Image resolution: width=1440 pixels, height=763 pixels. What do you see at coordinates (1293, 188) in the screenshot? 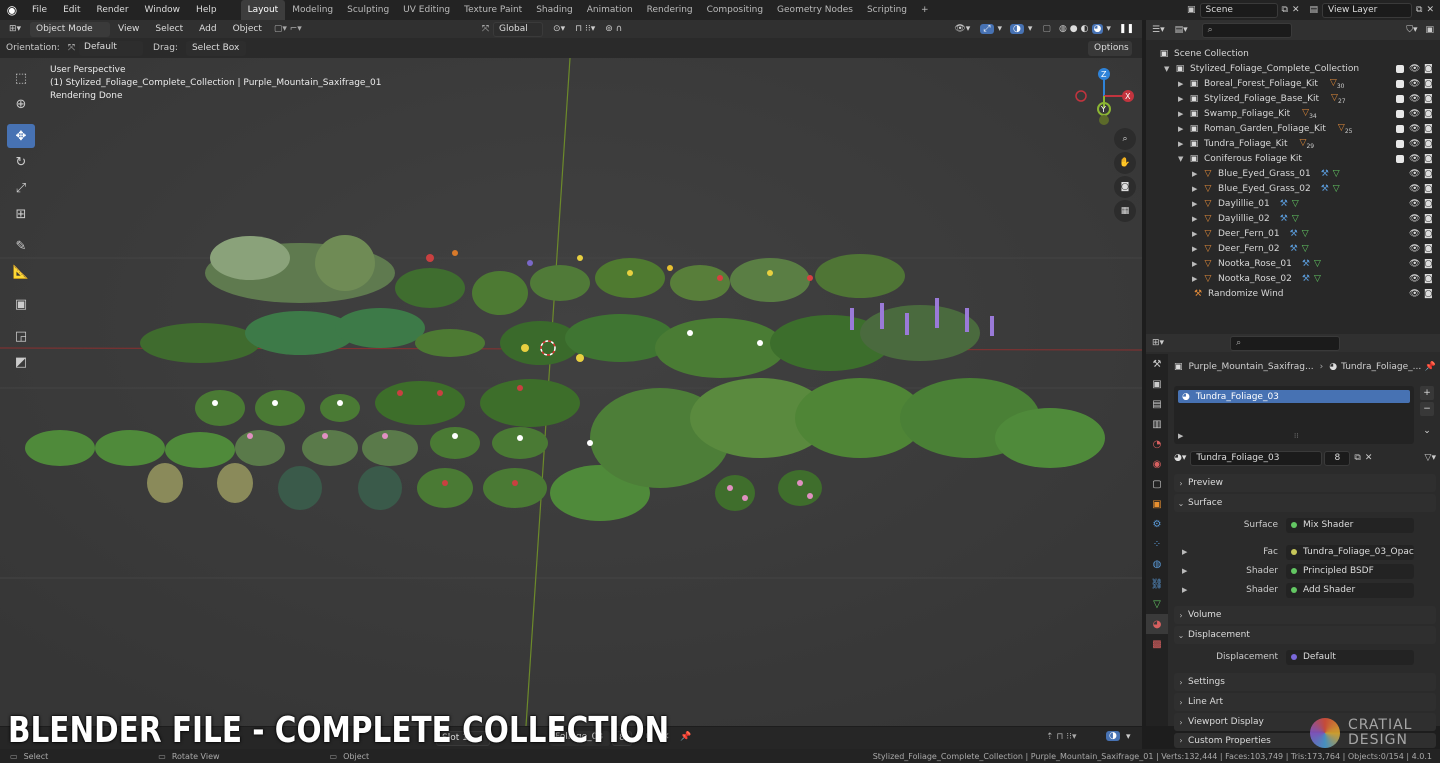
I see `outliner-row-object: ▶ ▽ Blue_Eyed_Grass_02 ⚒ ▽ 👁 ◙` at bounding box center [1293, 188].